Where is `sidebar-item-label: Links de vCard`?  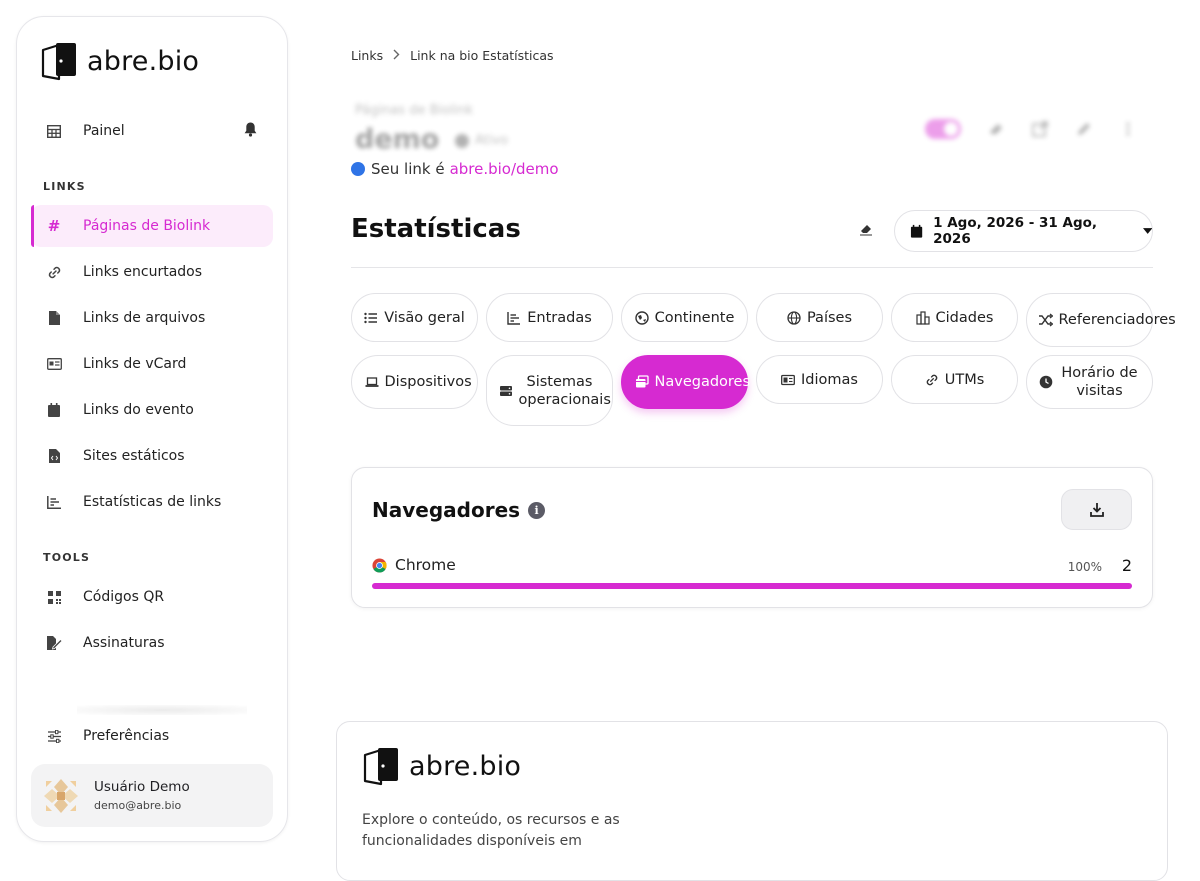 sidebar-item-label: Links de vCard is located at coordinates (135, 364).